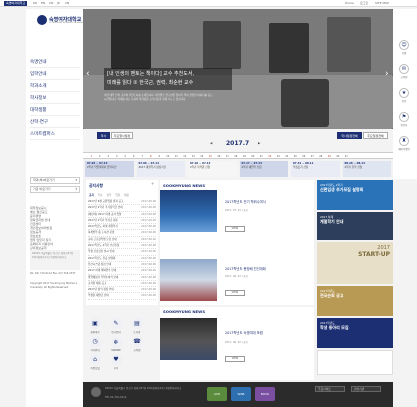  I want to click on calendar-day: 16, so click(219, 156).